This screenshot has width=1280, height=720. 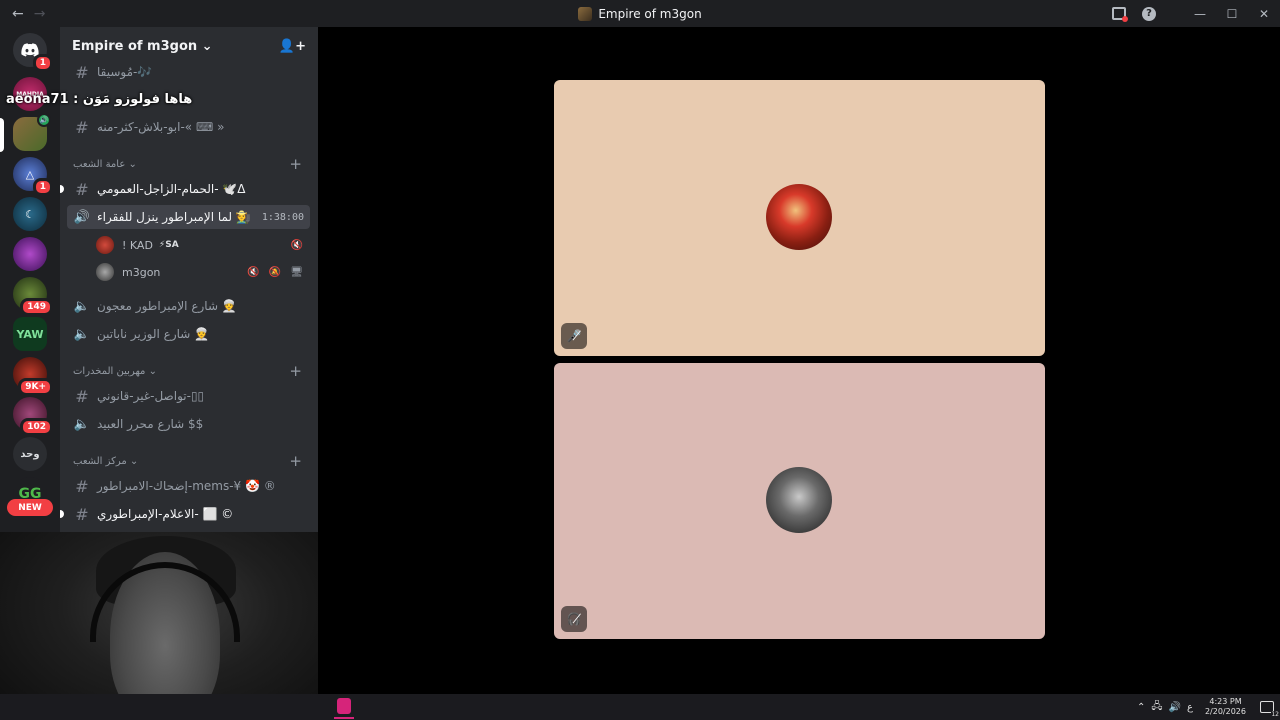 What do you see at coordinates (28, 14) in the screenshot?
I see `nav-buttons: ← →` at bounding box center [28, 14].